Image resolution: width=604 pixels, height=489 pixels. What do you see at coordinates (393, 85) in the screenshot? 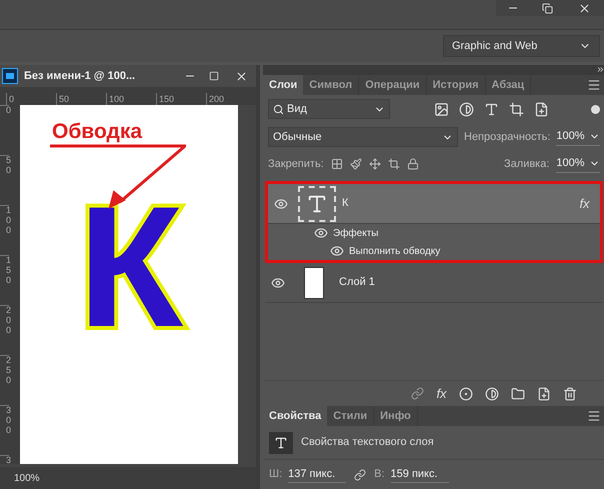
I see `panel-tab: Операции` at bounding box center [393, 85].